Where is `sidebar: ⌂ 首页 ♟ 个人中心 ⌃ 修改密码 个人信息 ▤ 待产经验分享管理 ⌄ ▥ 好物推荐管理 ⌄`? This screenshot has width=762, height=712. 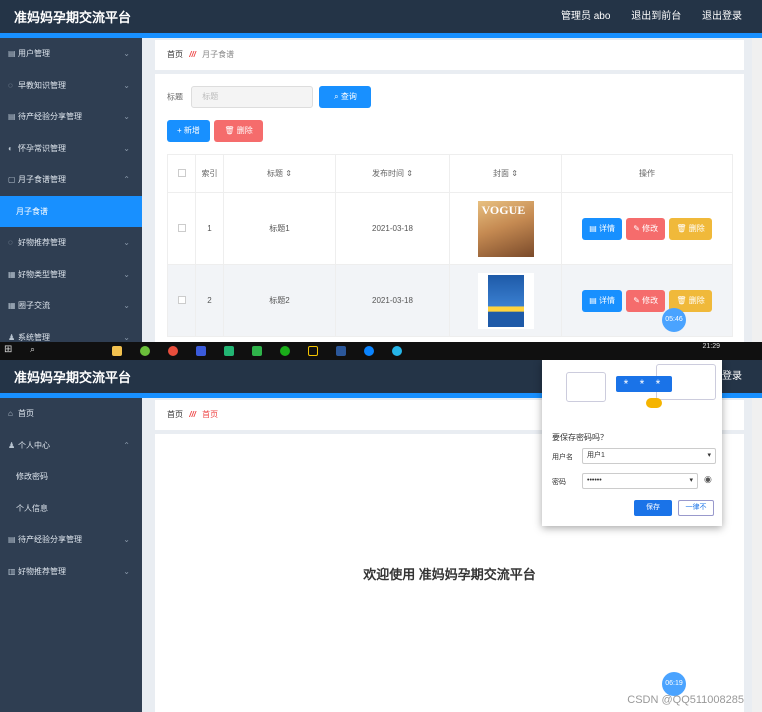
sidebar: ⌂ 首页 ♟ 个人中心 ⌃ 修改密码 个人信息 ▤ 待产经验分享管理 ⌄ ▥ 好物推荐管理 ⌄ is located at coordinates (71, 555).